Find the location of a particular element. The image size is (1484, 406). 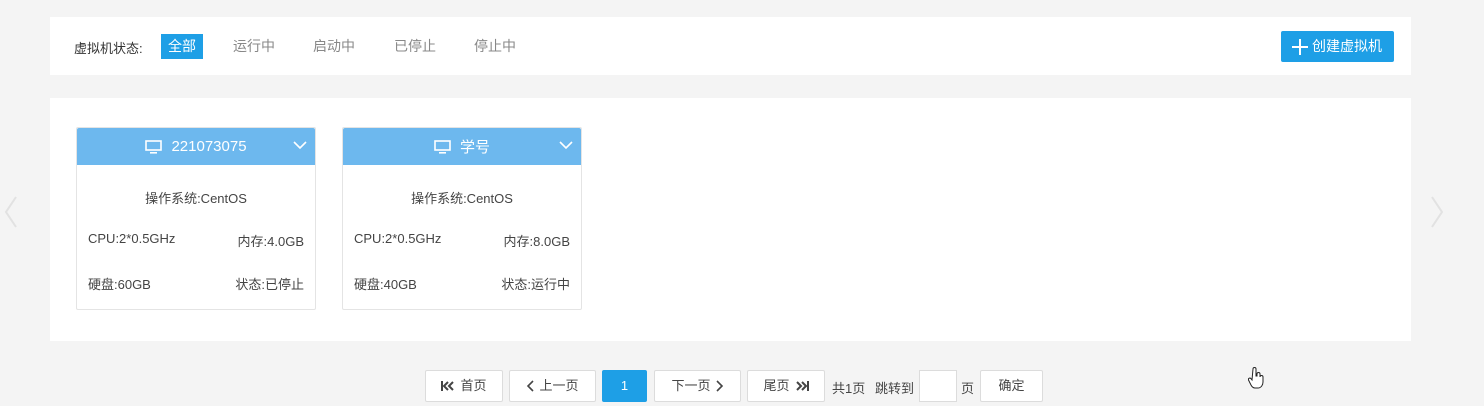

last-page-button: 尾页 is located at coordinates (786, 386).